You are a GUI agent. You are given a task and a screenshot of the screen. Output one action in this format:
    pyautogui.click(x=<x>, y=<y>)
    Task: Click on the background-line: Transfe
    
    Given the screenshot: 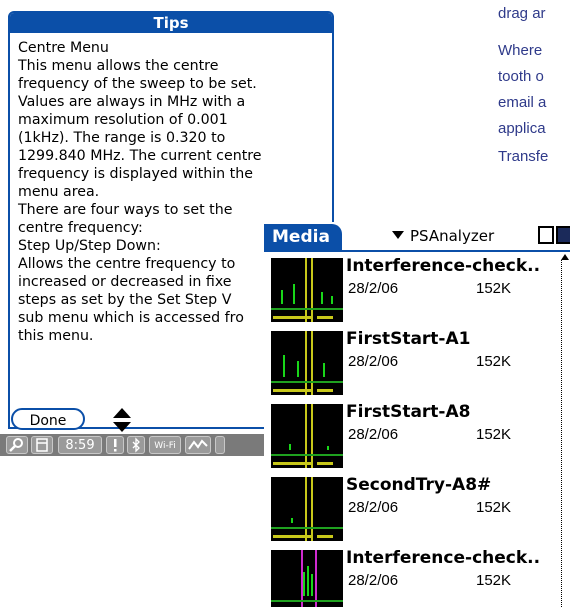 What is the action you would take?
    pyautogui.click(x=523, y=156)
    